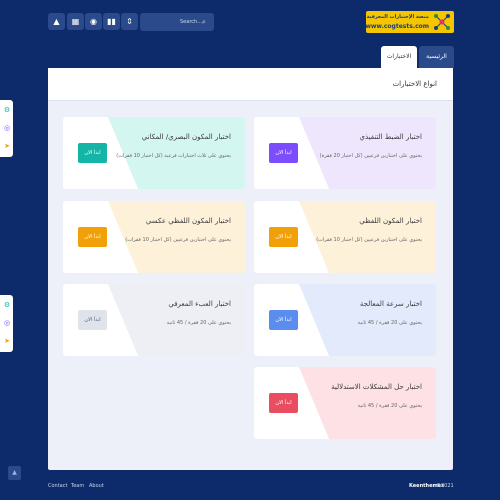 This screenshot has height=500, width=500. Describe the element at coordinates (397, 17) in the screenshot. I see `logo-title: منصة الإختبارات المعرفية` at that location.